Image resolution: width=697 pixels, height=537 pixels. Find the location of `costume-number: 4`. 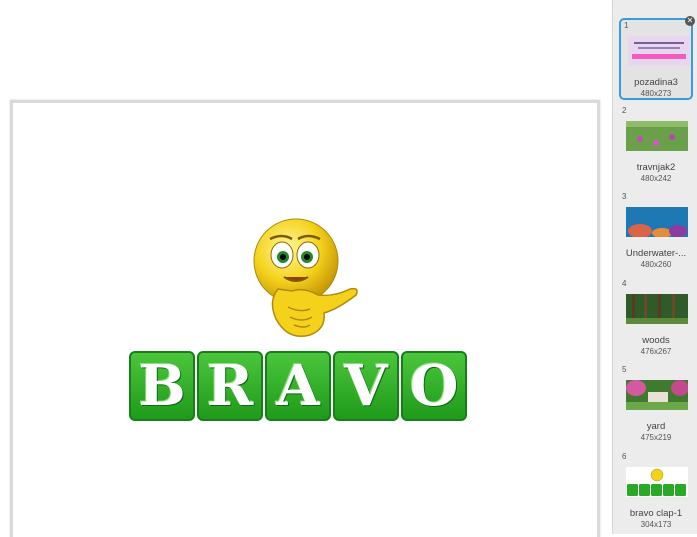

costume-number: 4 is located at coordinates (624, 283).